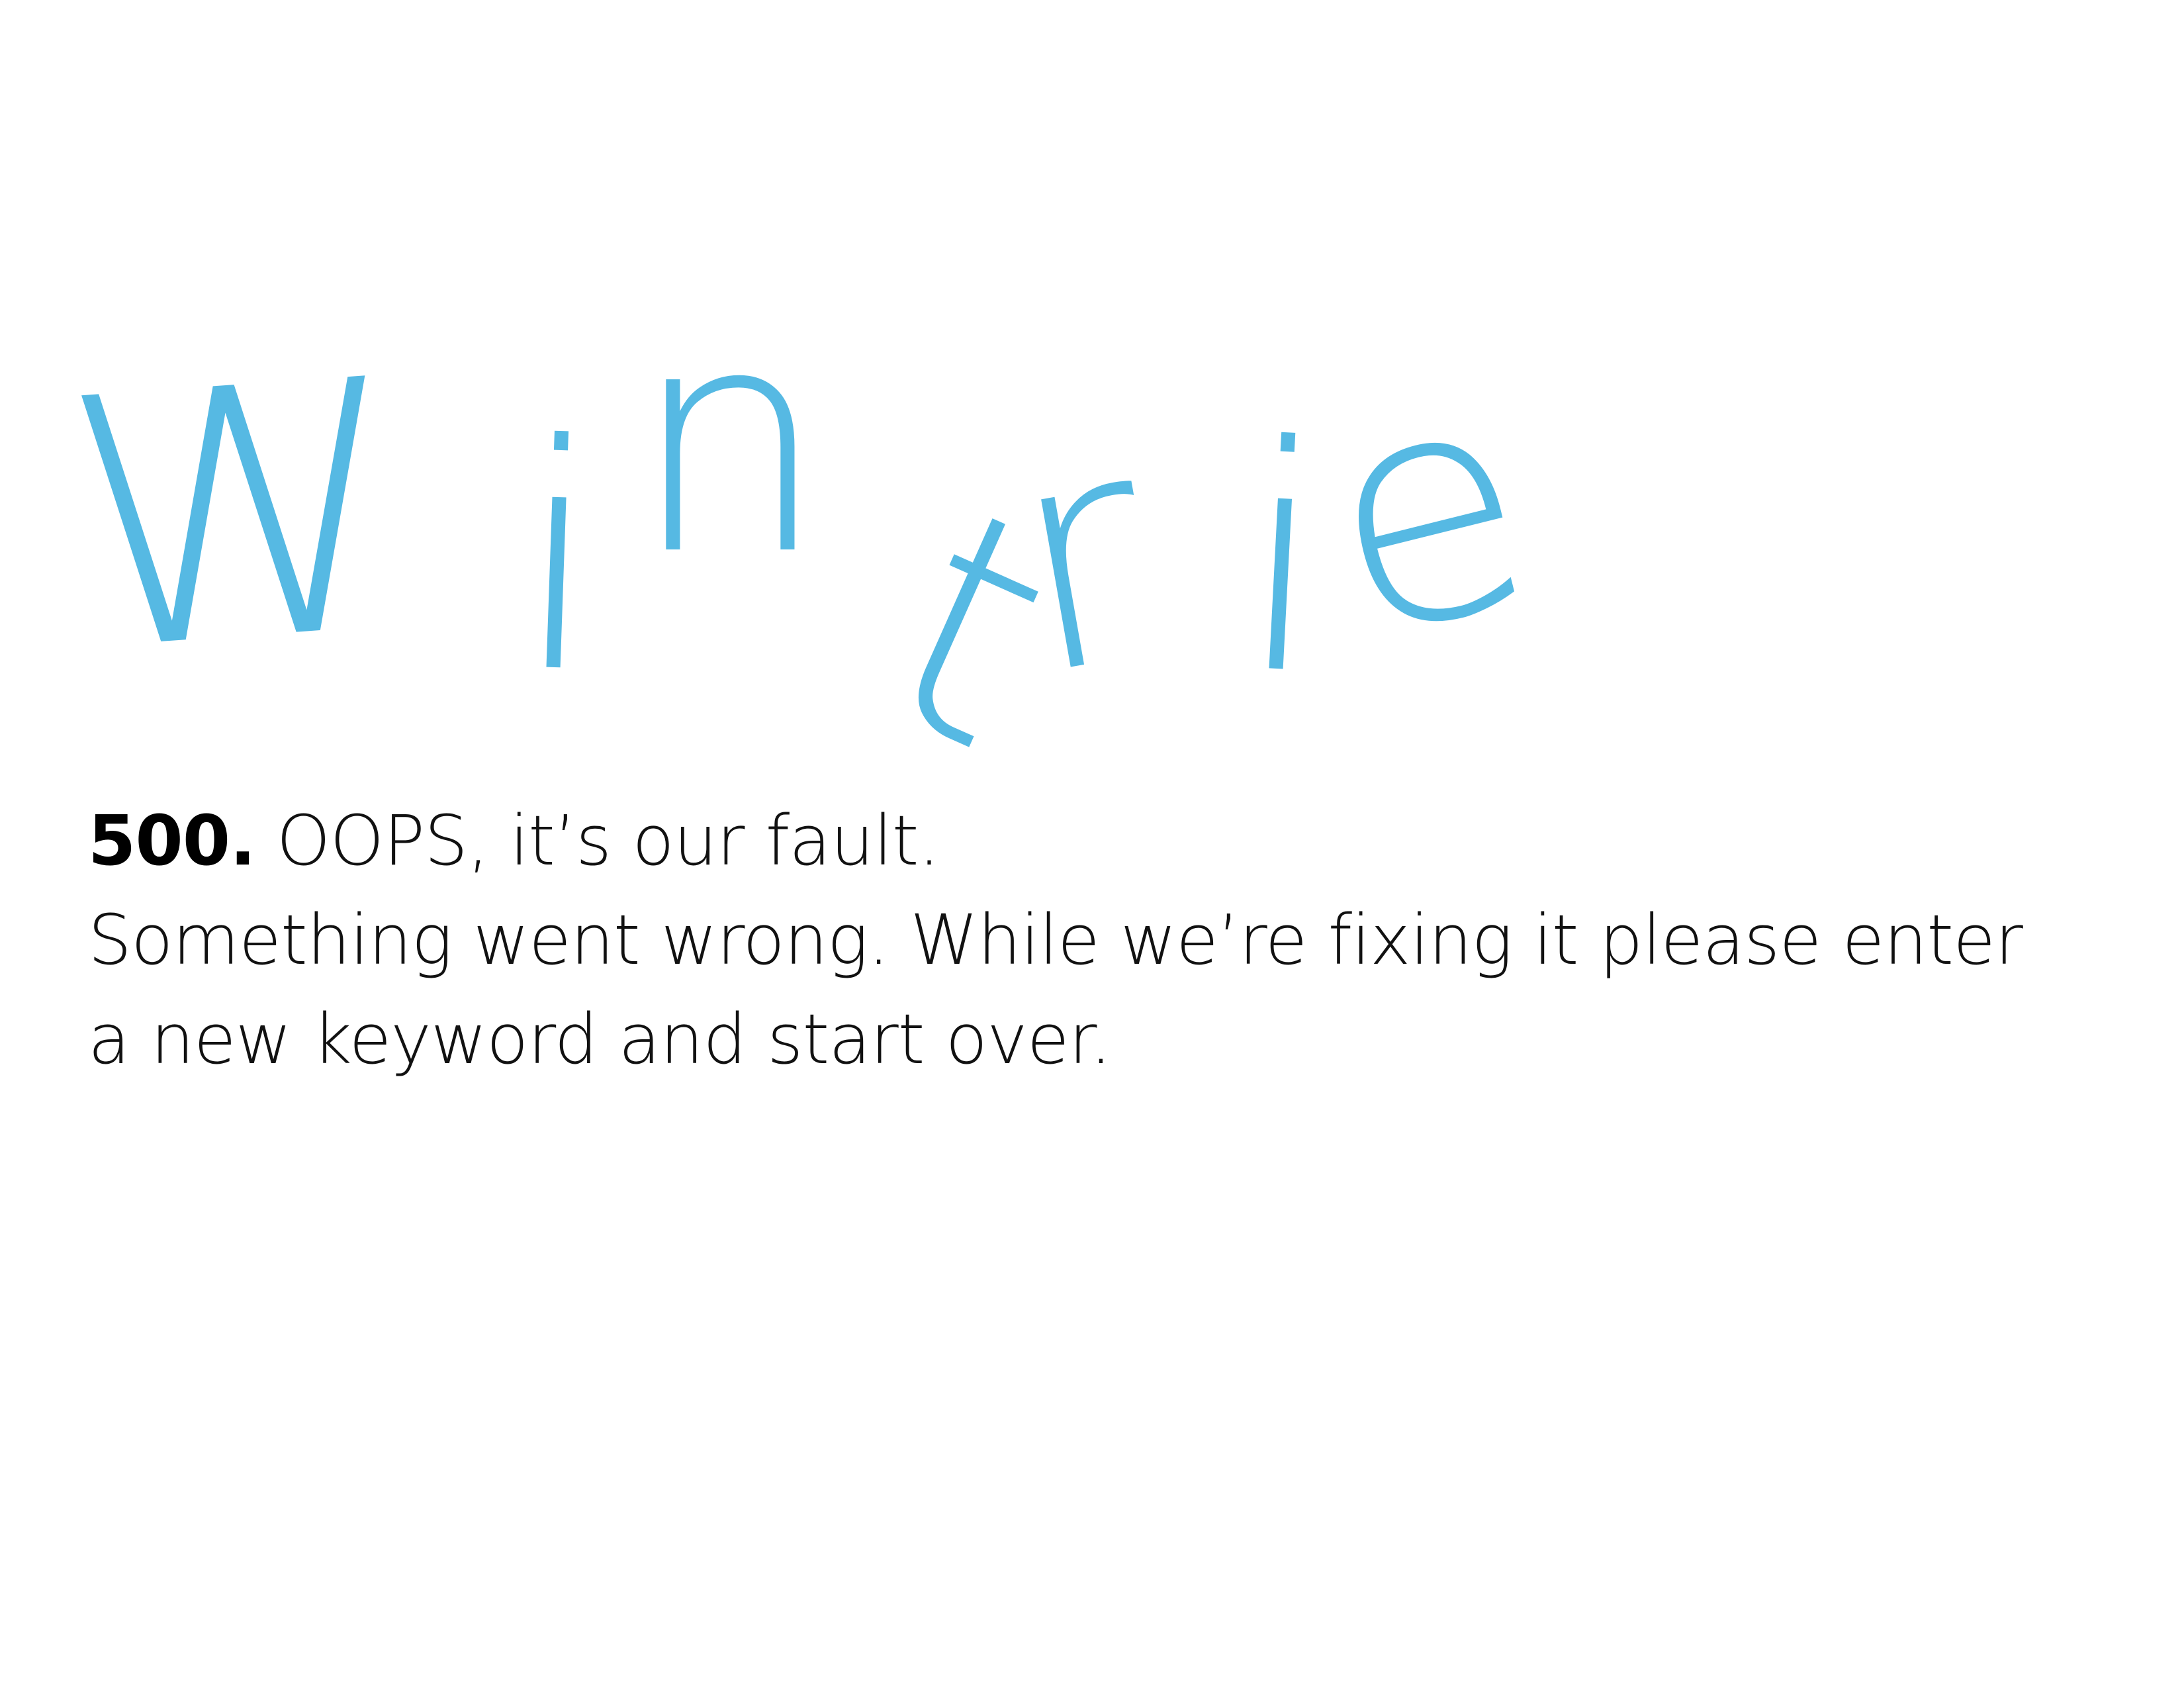 This screenshot has height=1688, width=2184. Describe the element at coordinates (729, 442) in the screenshot. I see `logo-letter-n: n` at that location.